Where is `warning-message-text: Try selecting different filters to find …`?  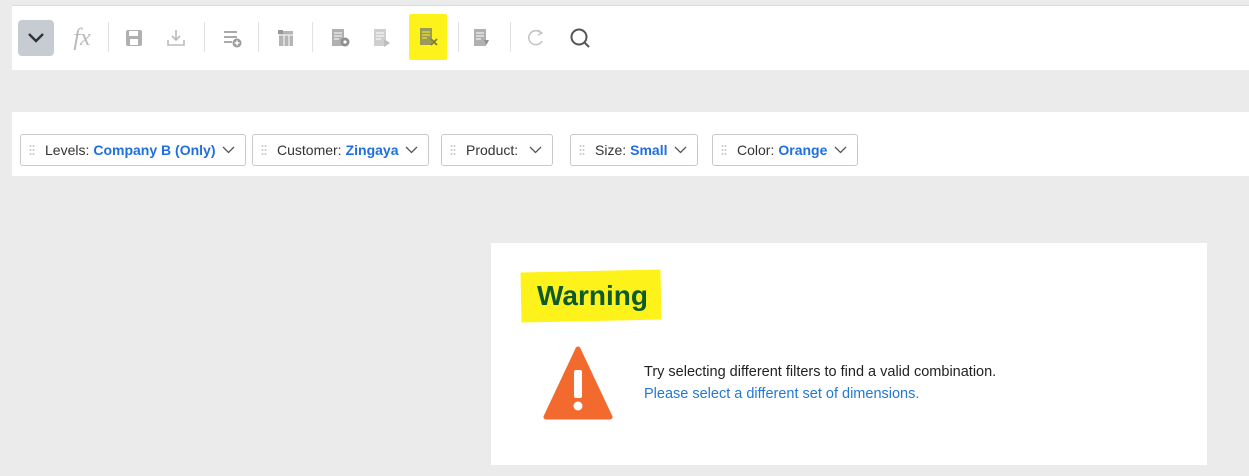 warning-message-text: Try selecting different filters to find … is located at coordinates (820, 372).